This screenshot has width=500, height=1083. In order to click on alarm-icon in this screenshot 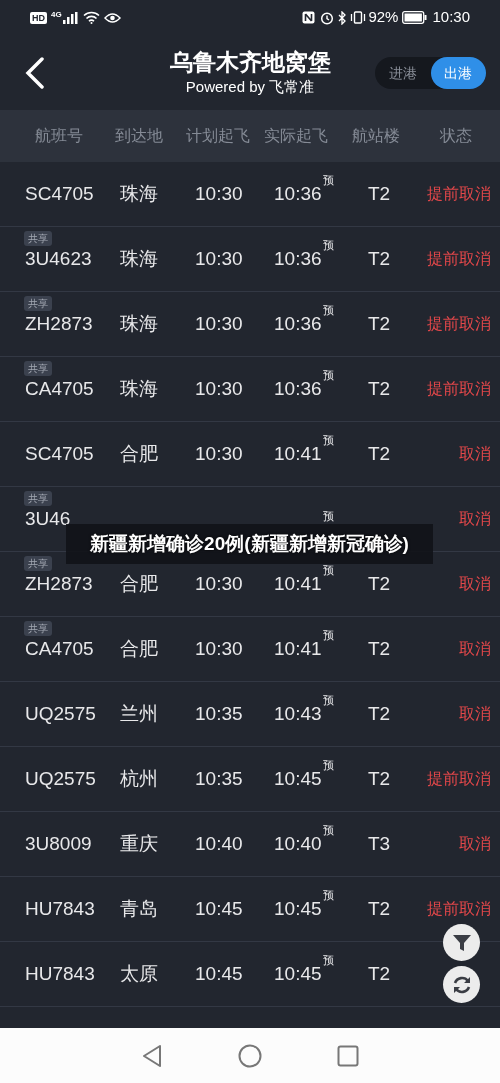, I will do `click(327, 17)`.